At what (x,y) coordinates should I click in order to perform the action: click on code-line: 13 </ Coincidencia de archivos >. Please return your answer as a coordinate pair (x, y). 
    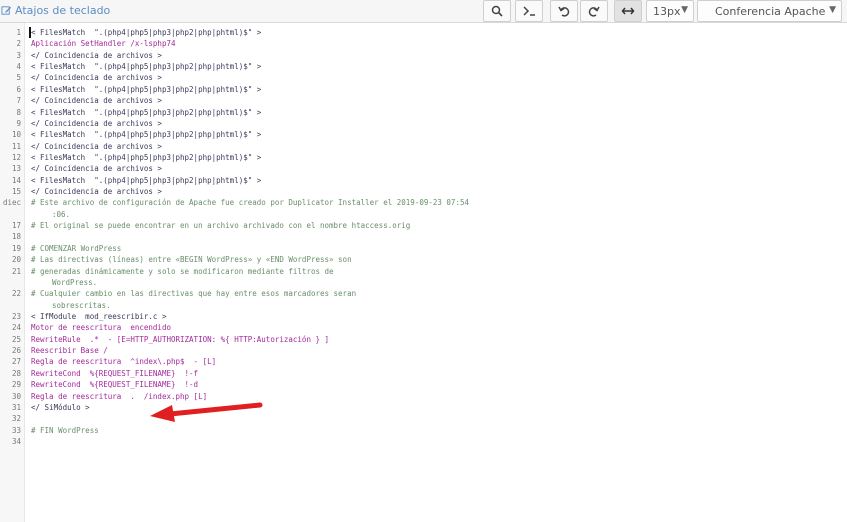
    Looking at the image, I should click on (423, 168).